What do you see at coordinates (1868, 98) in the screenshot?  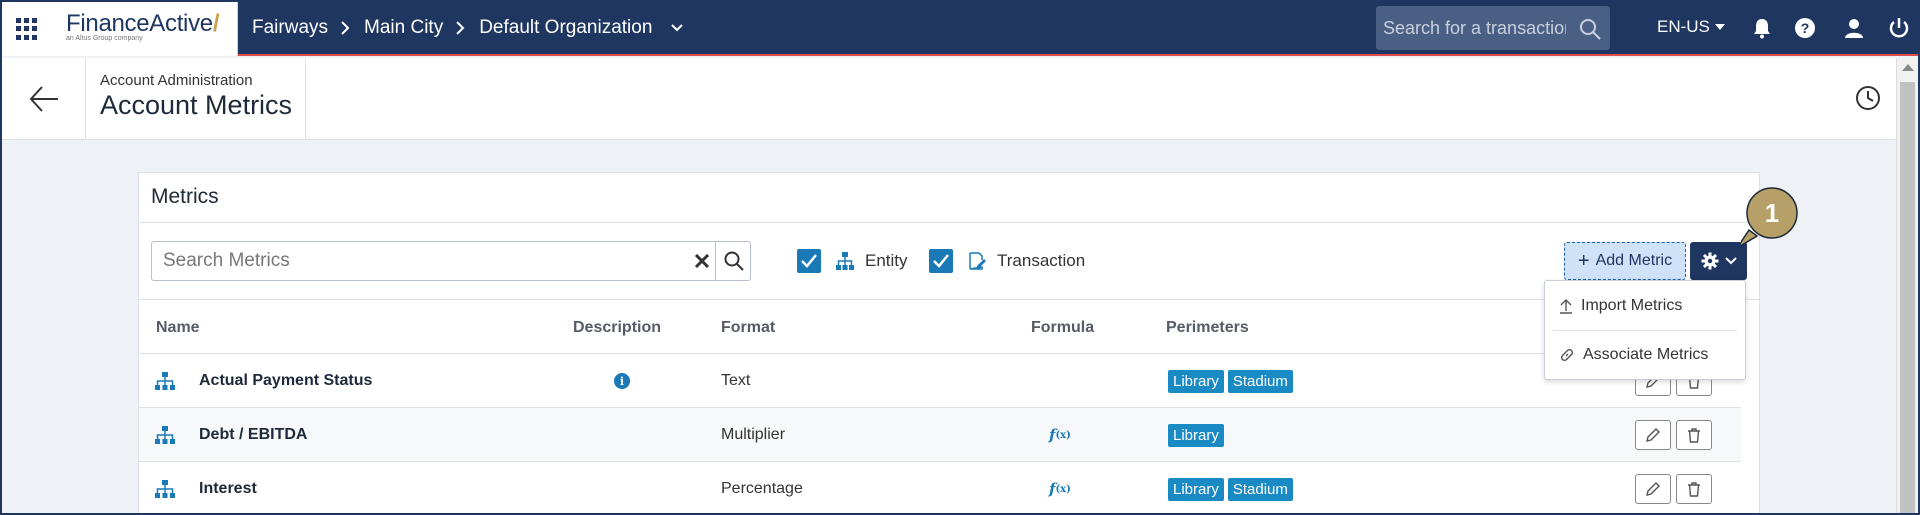 I see `history-icon` at bounding box center [1868, 98].